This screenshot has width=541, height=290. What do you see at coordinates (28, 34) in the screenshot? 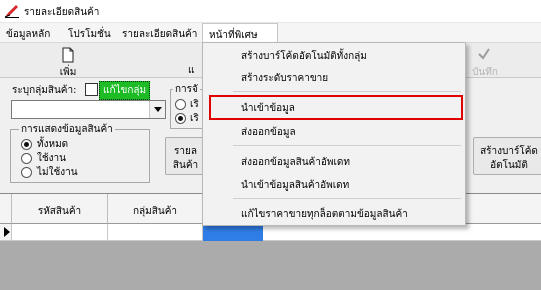
I see `menu-master-data: ข้อมูลหลัก` at bounding box center [28, 34].